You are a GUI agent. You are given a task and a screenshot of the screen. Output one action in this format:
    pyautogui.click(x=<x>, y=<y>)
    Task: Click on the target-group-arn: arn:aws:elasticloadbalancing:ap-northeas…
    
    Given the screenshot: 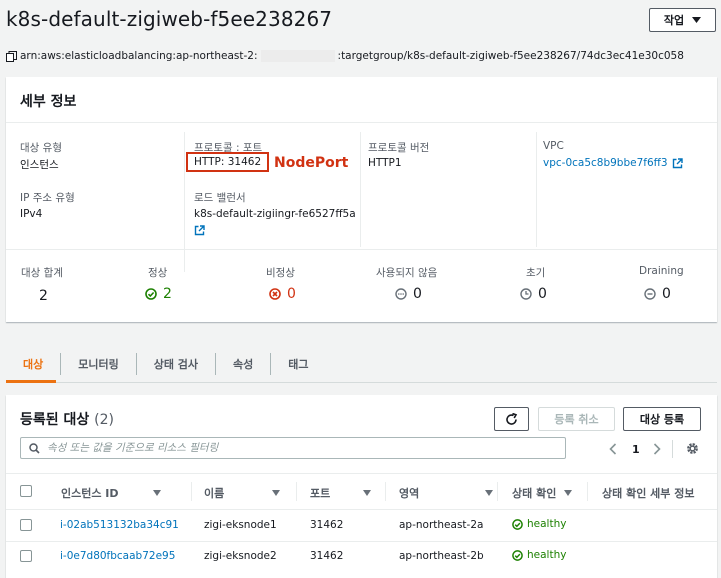 What is the action you would take?
    pyautogui.click(x=345, y=56)
    